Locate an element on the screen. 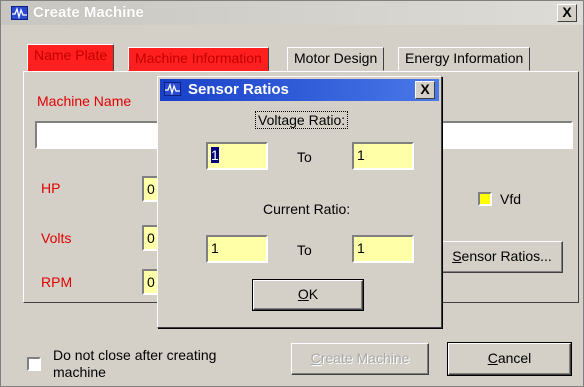 The width and height of the screenshot is (584, 387). machine-name-label: Machine Name is located at coordinates (84, 101).